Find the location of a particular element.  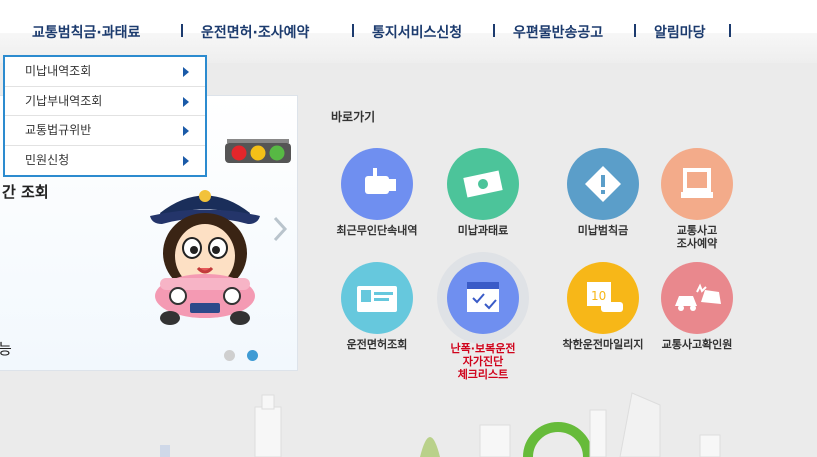

submenu-item-paid: 기납부내역조회 is located at coordinates (105, 101).